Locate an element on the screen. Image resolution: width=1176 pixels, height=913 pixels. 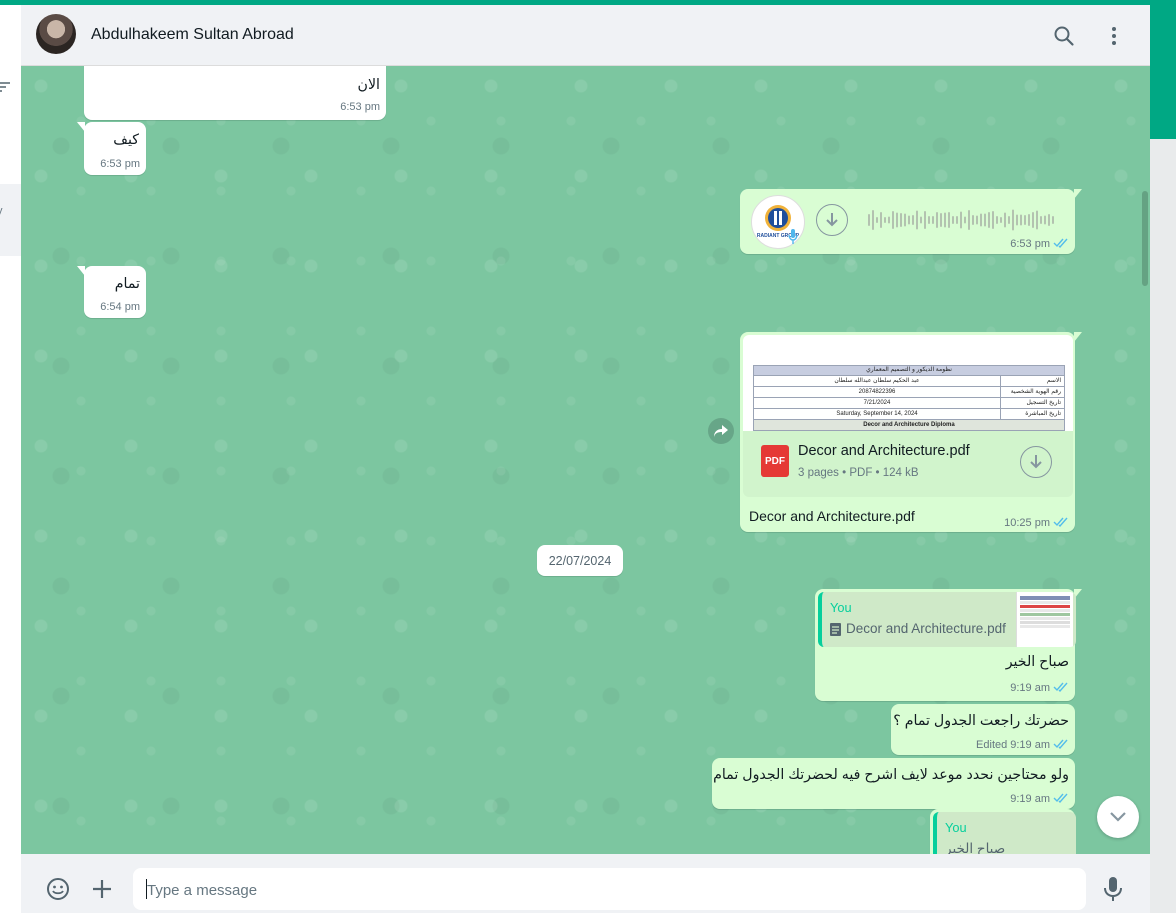
date-separator: 22/07/2024 is located at coordinates (580, 560).